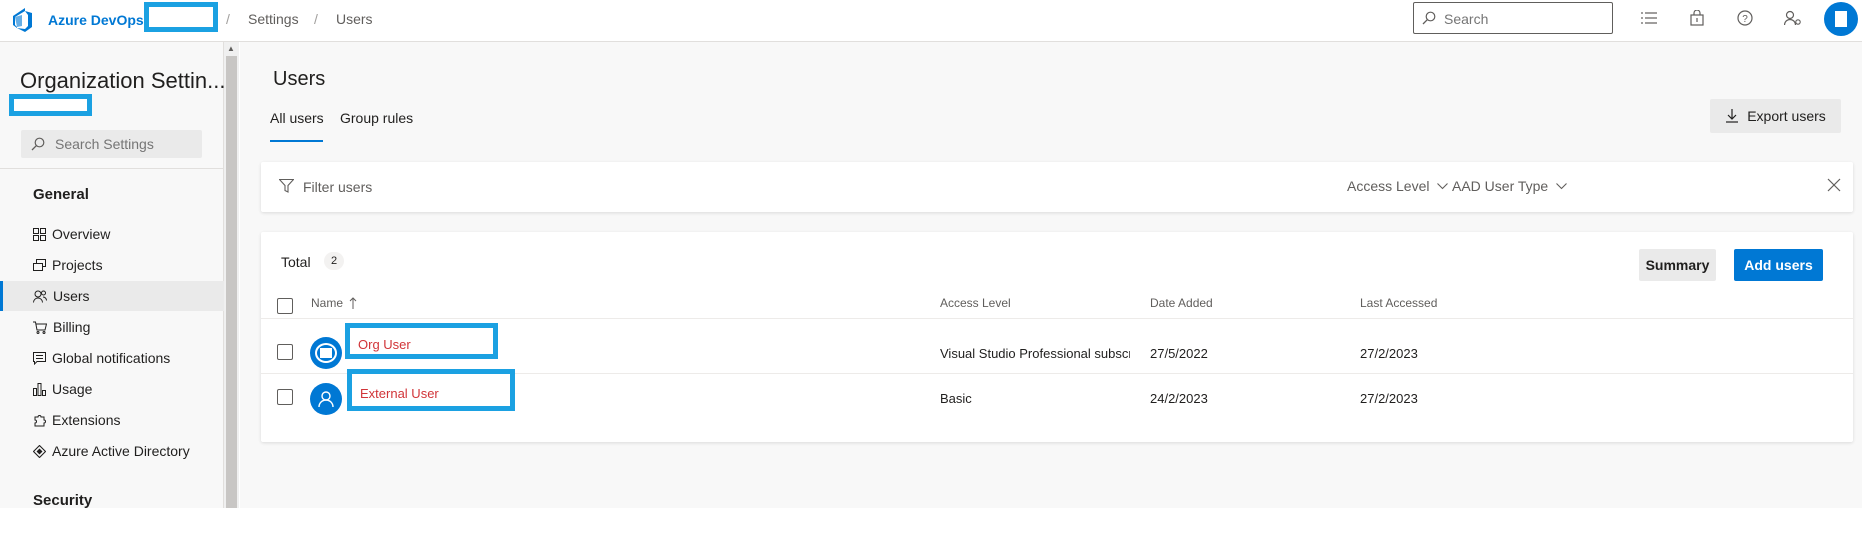 The height and width of the screenshot is (538, 1862). What do you see at coordinates (1793, 18) in the screenshot?
I see `user-settings-icon` at bounding box center [1793, 18].